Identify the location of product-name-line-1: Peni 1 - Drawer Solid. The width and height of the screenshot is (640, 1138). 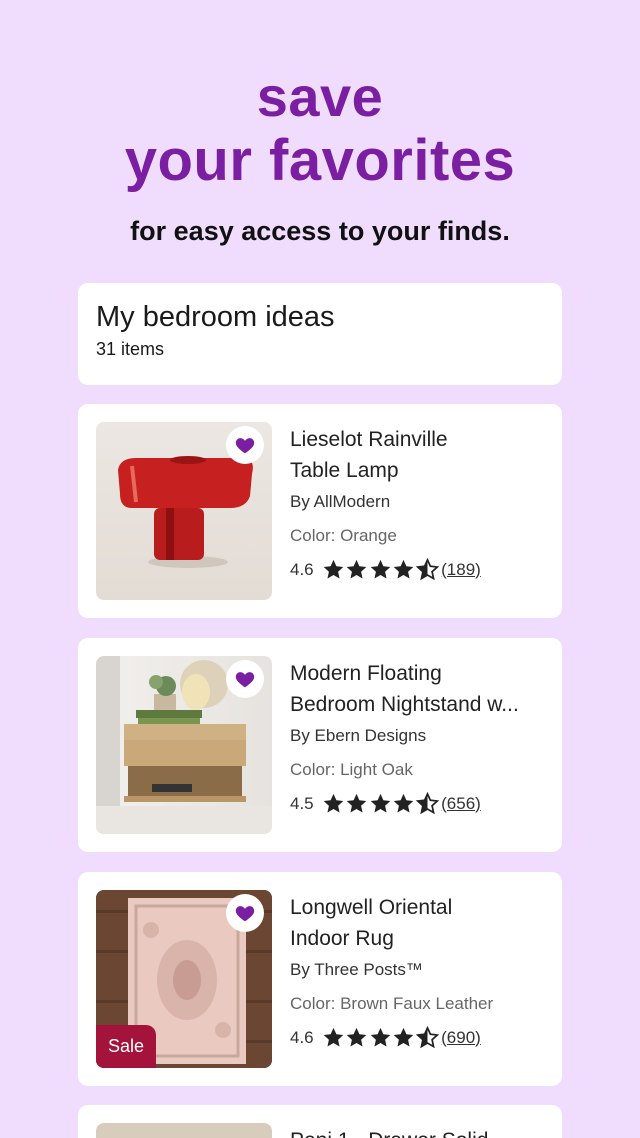
(421, 1131).